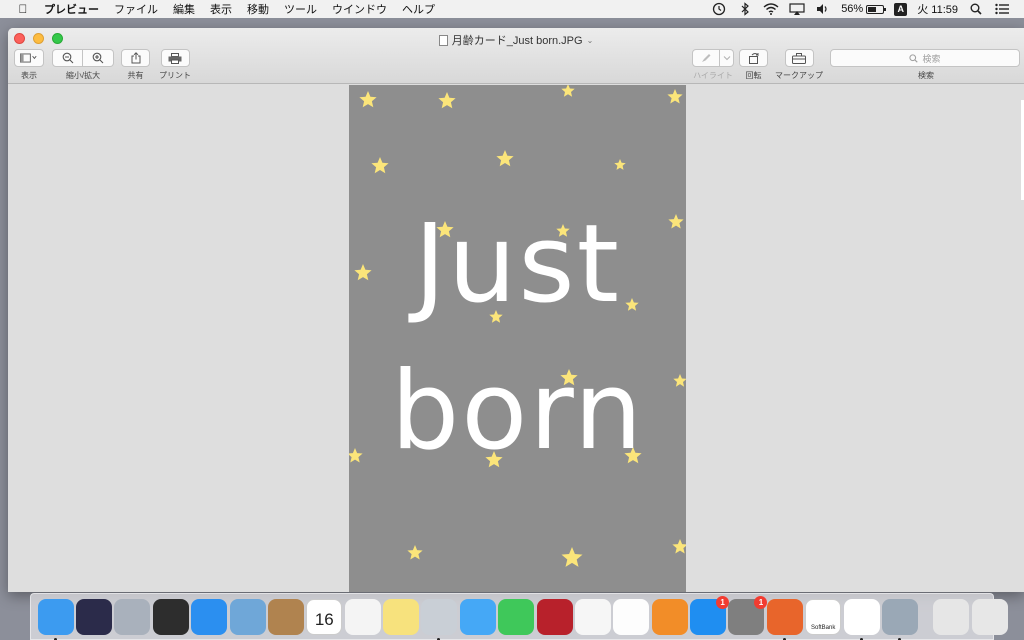 The image size is (1024, 640). Describe the element at coordinates (175, 75) in the screenshot. I see `print-label: プリント` at that location.